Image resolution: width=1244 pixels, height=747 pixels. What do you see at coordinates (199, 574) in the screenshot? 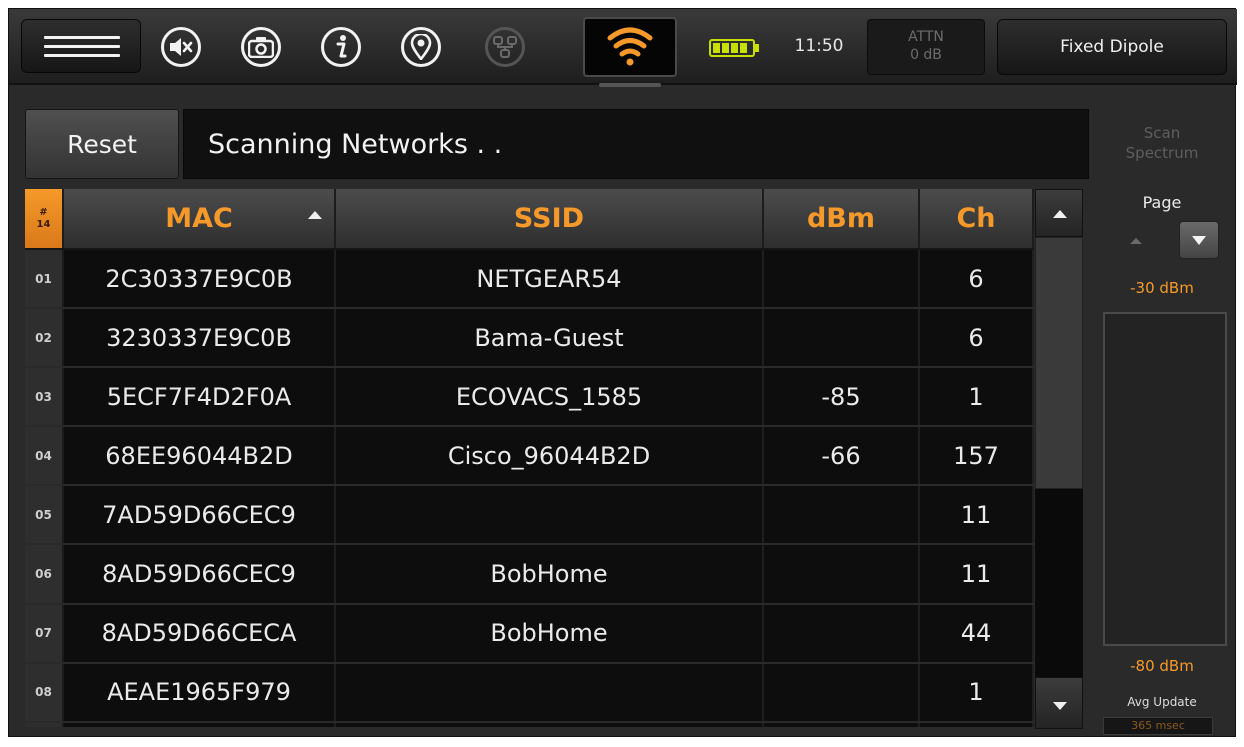
I see `mac-cell: 8AD59D66CEC9` at bounding box center [199, 574].